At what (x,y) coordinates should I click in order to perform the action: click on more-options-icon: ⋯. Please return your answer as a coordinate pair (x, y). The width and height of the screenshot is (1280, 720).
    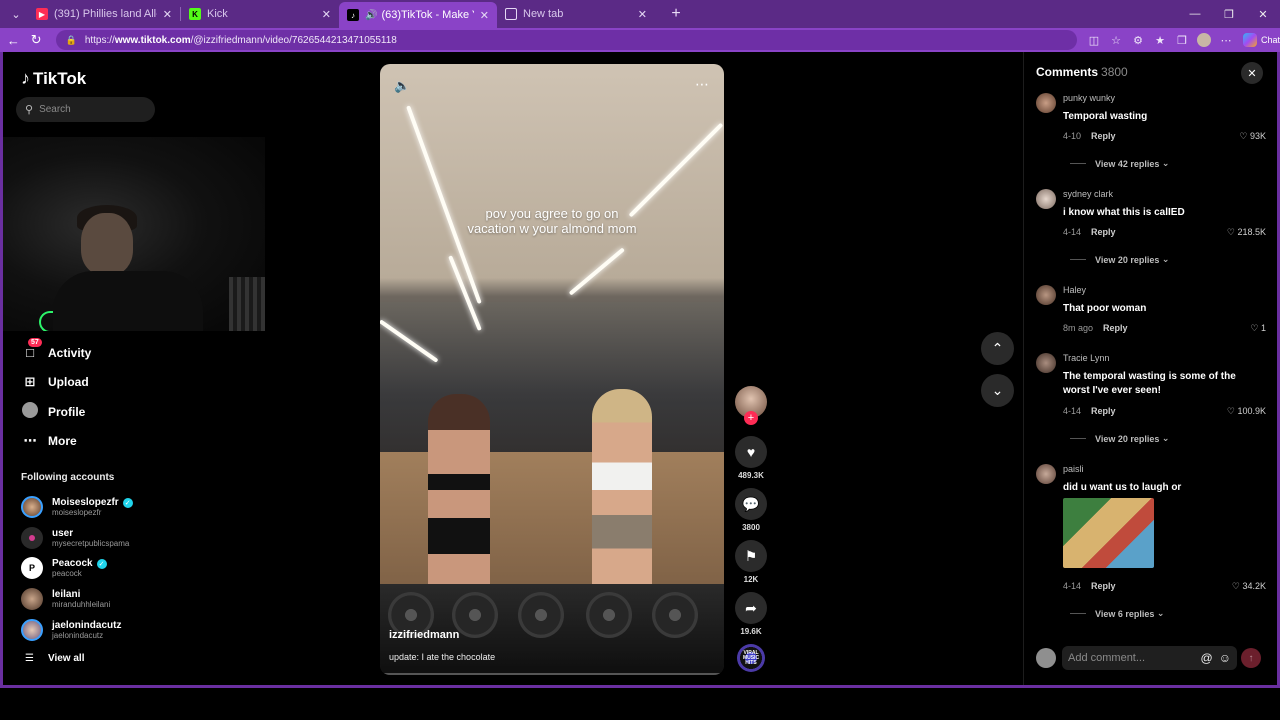
    Looking at the image, I should click on (702, 84).